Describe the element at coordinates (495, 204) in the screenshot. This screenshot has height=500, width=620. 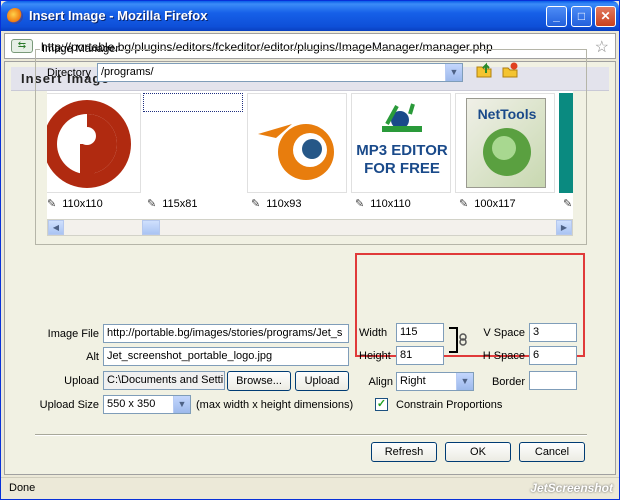
I see `thumbnail-size: 100x117` at that location.